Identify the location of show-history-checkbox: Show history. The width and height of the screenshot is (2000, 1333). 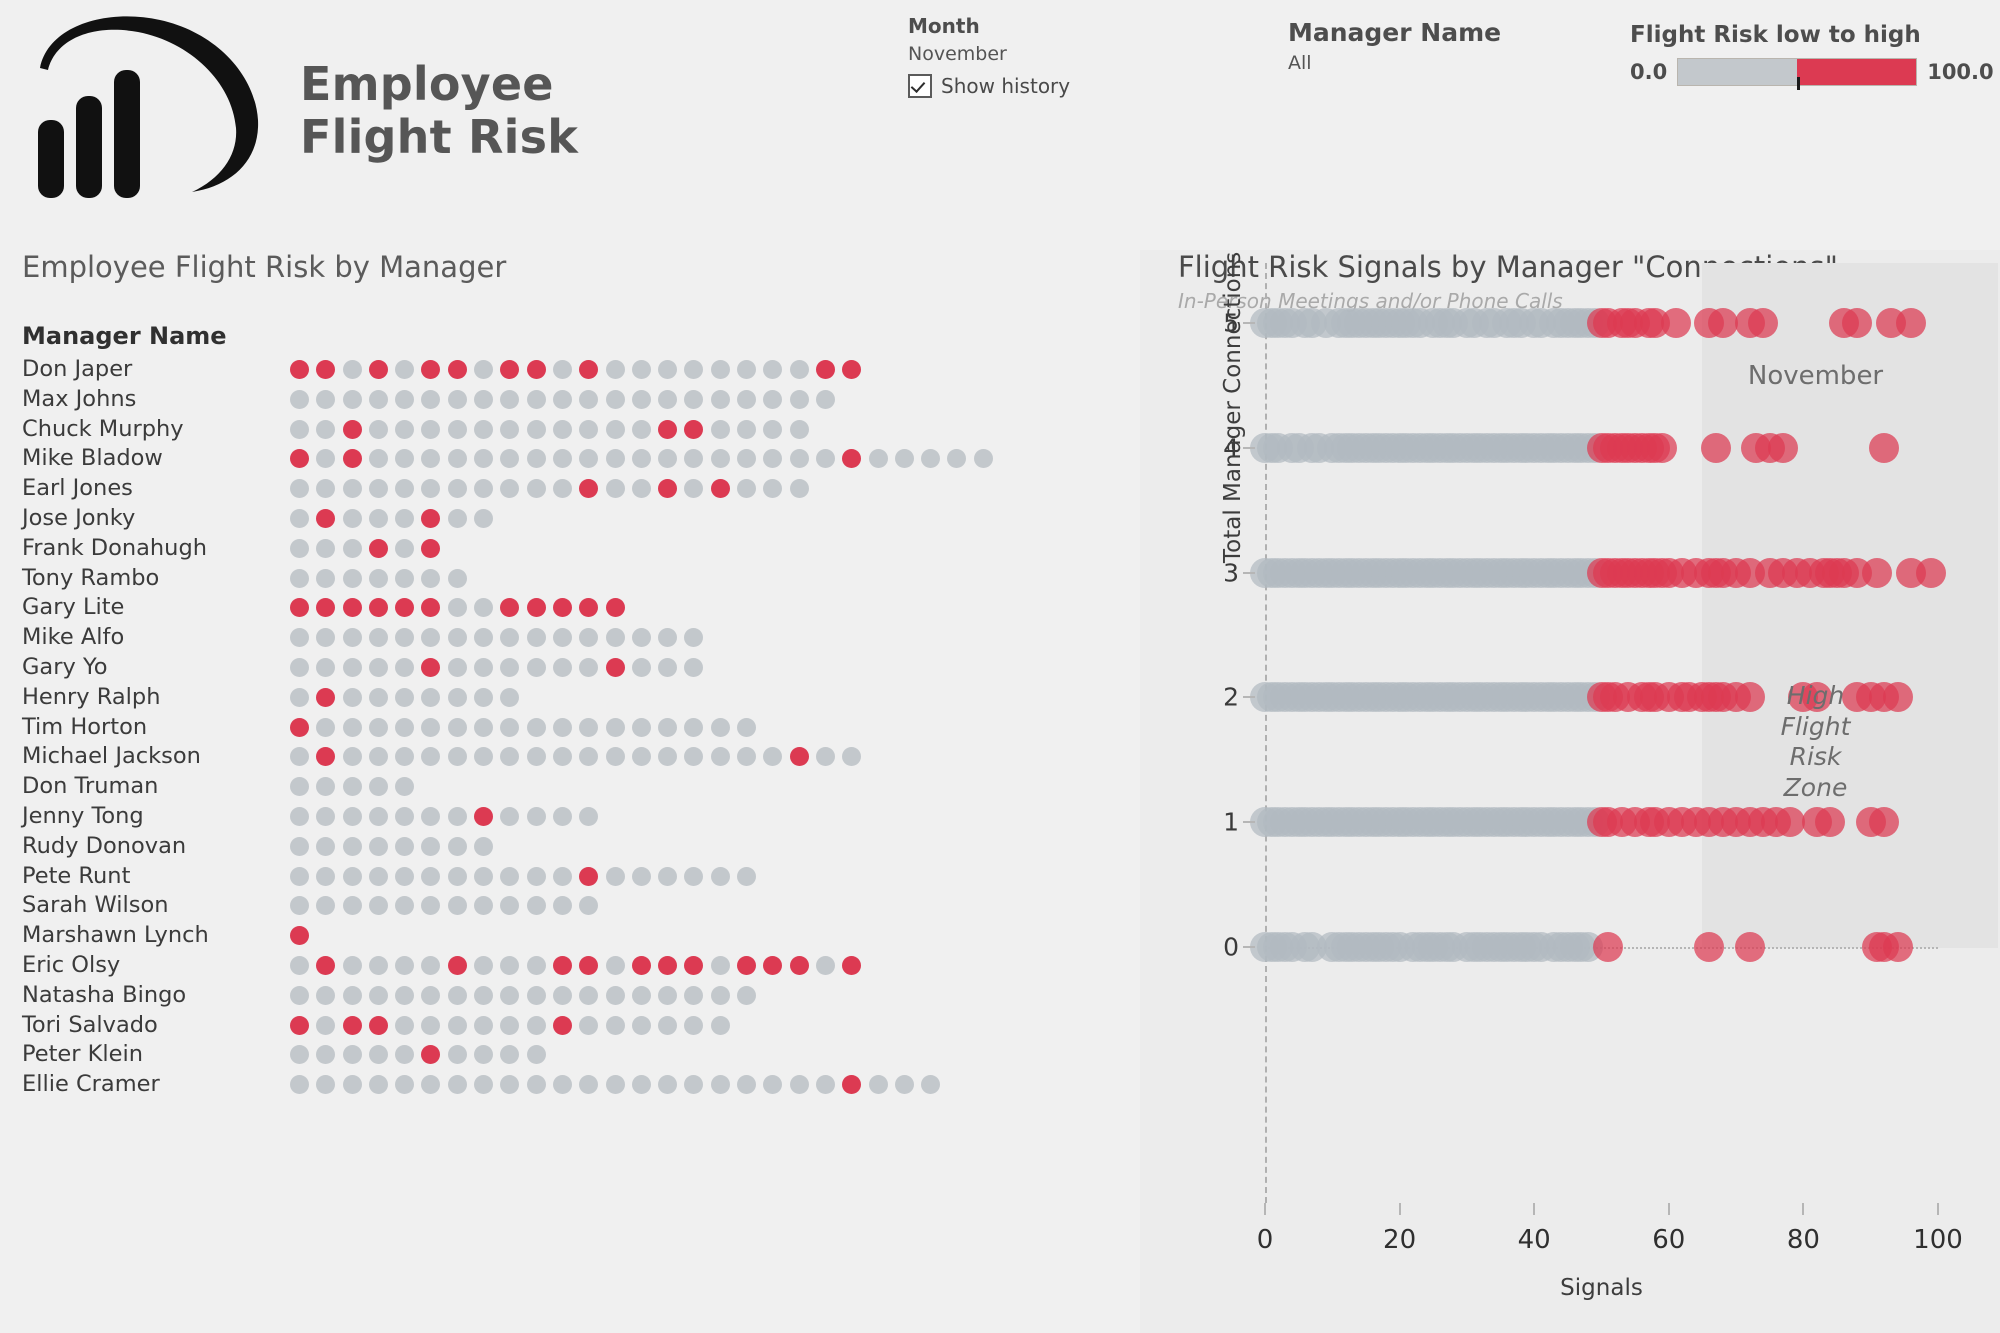
(989, 86).